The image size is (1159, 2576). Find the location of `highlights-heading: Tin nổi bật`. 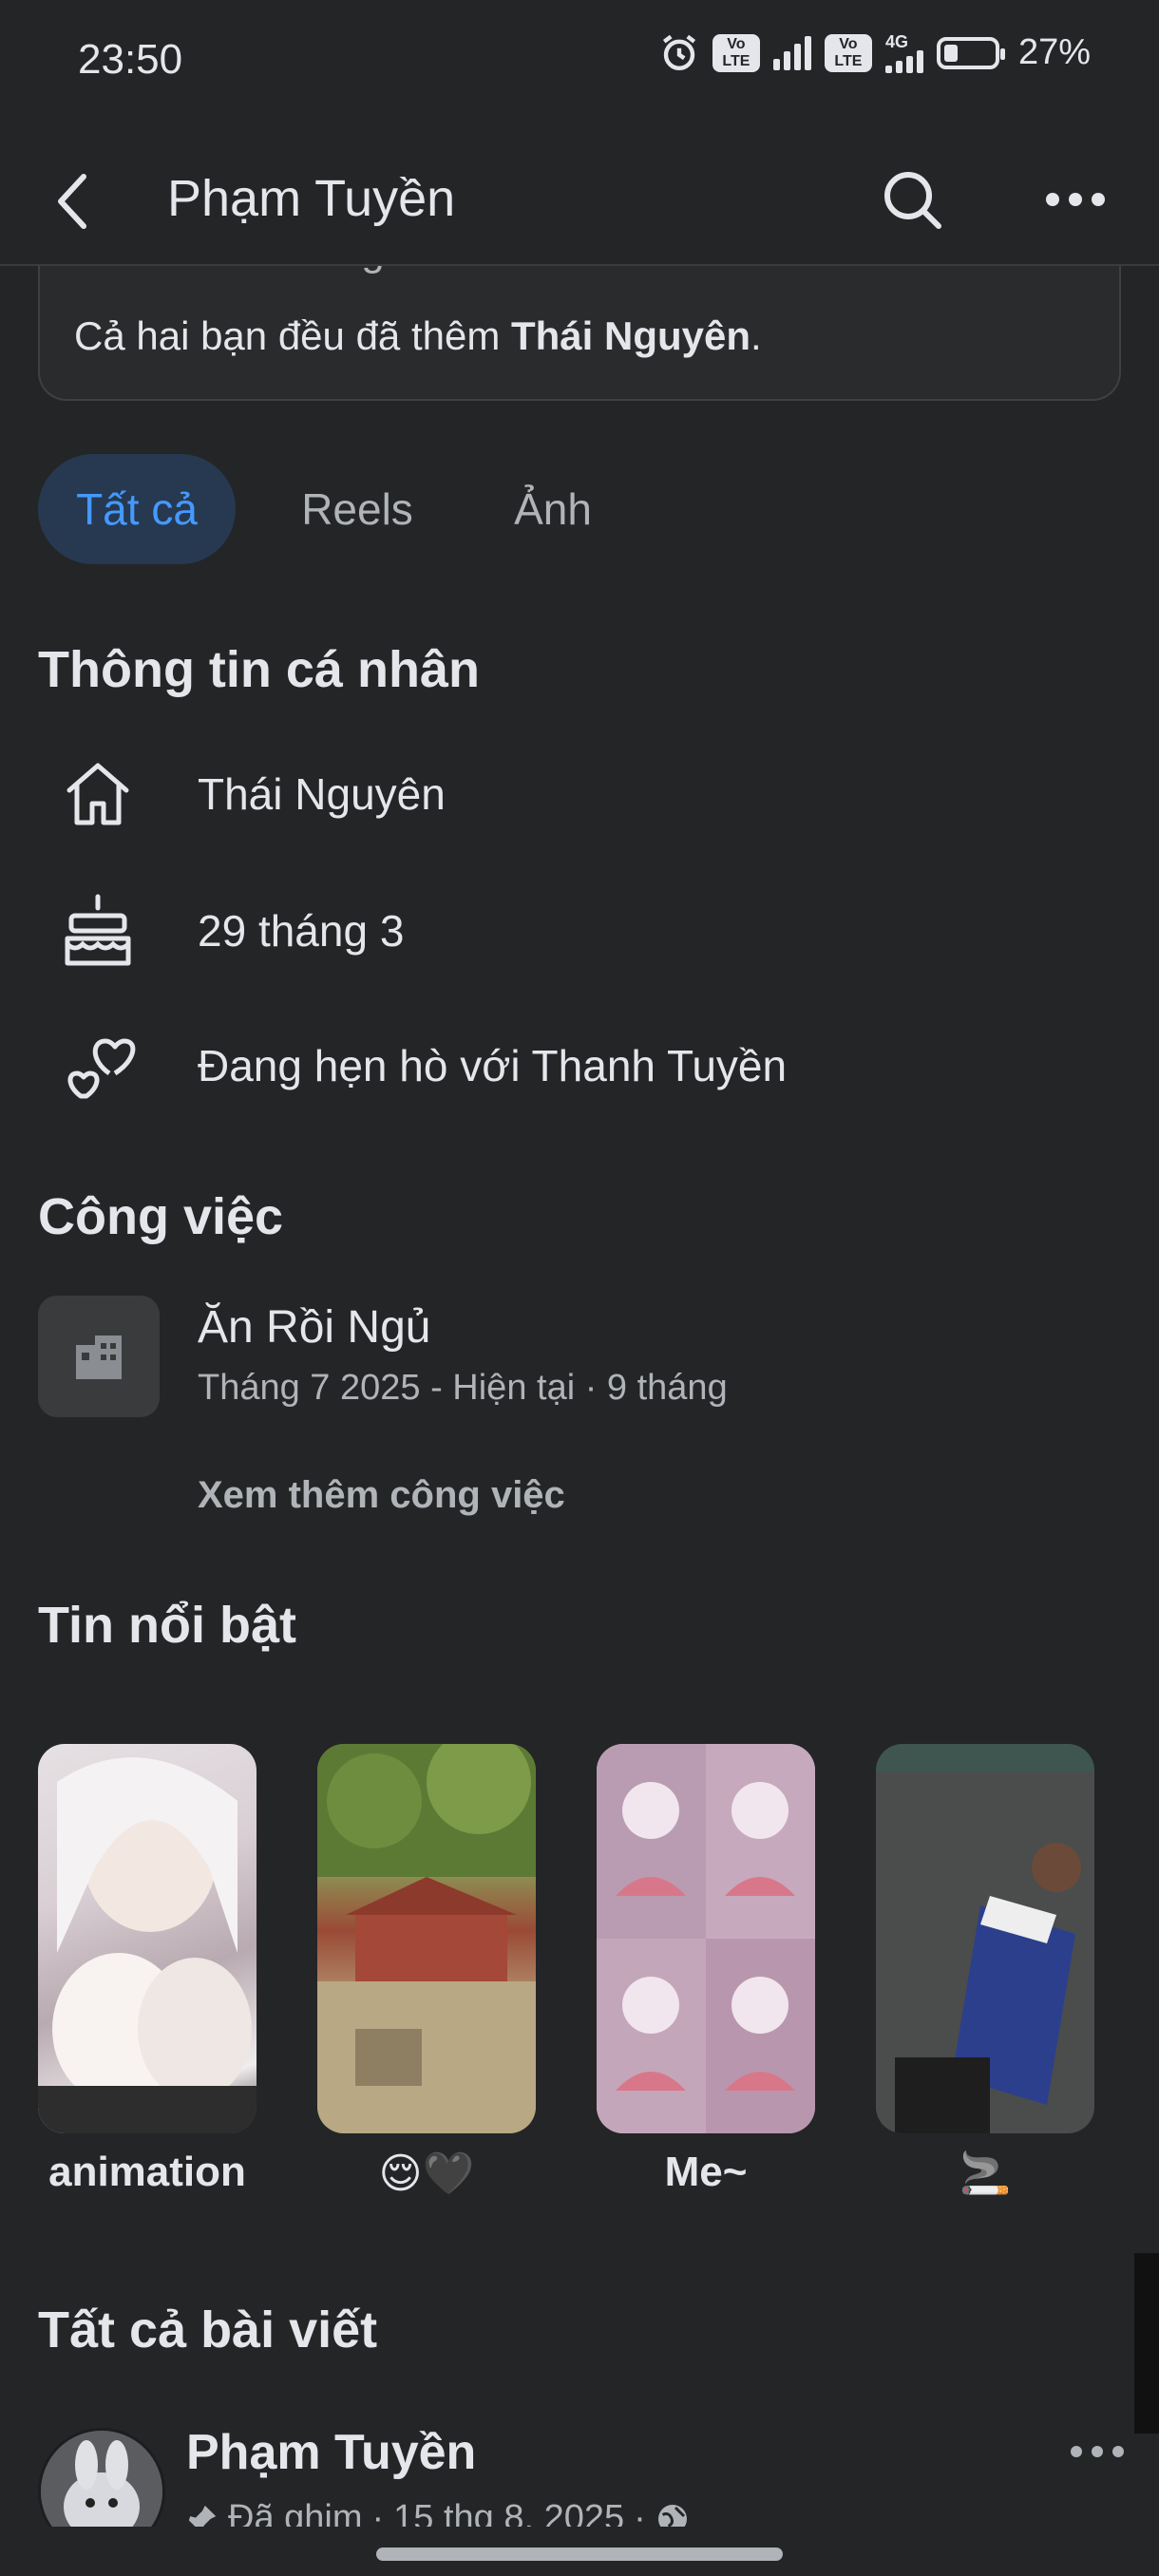

highlights-heading: Tin nổi bật is located at coordinates (167, 1625).